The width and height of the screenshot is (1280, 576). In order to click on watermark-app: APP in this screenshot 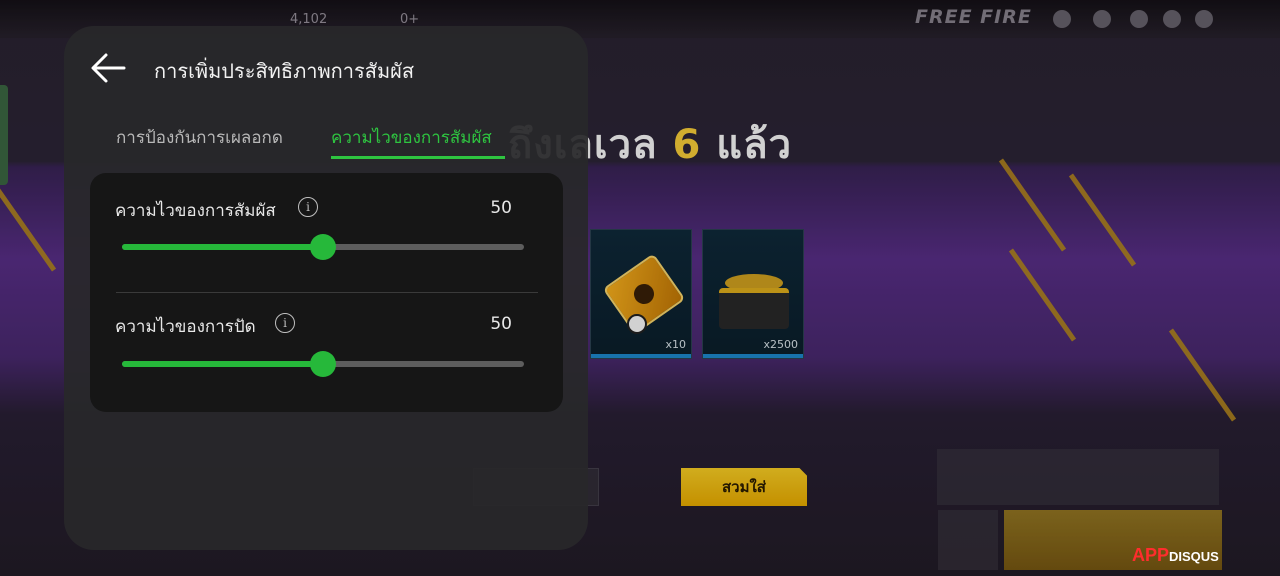, I will do `click(1151, 555)`.